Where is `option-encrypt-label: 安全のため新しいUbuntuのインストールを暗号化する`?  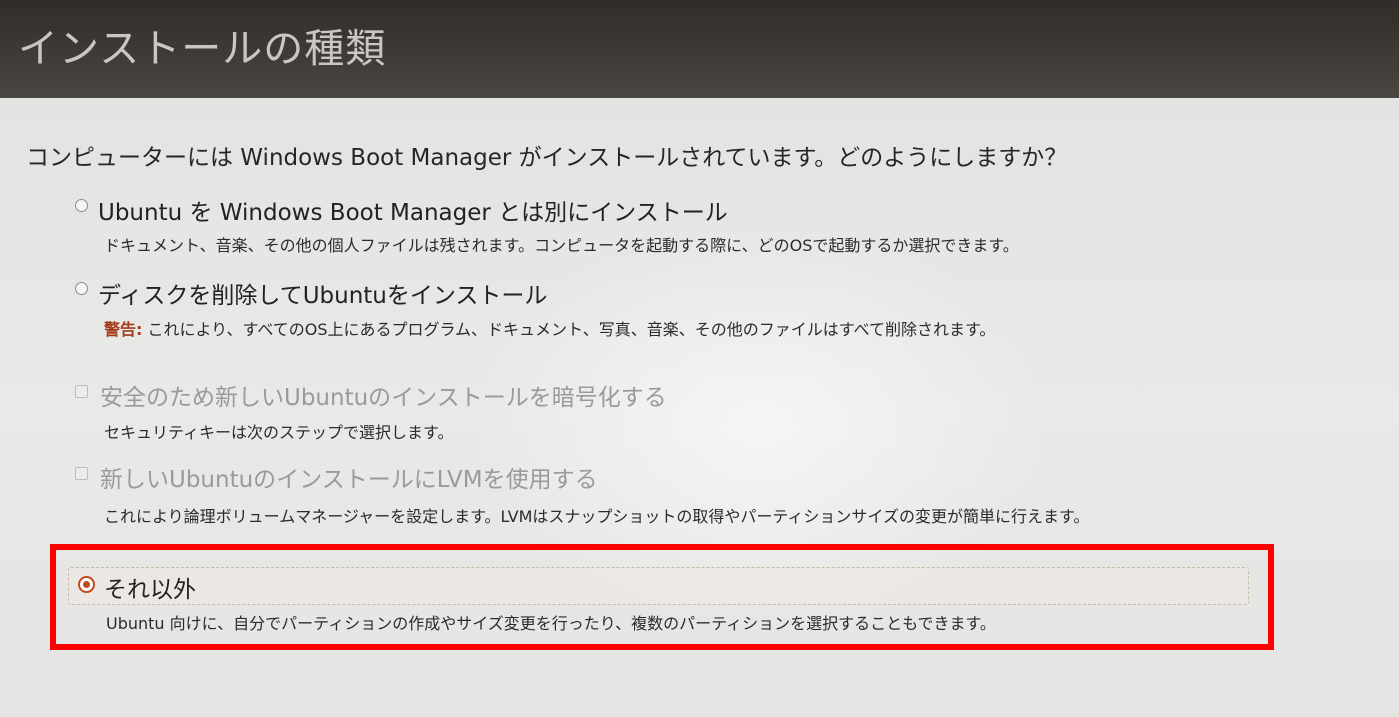
option-encrypt-label: 安全のため新しいUbuntuのインストールを暗号化する is located at coordinates (383, 395).